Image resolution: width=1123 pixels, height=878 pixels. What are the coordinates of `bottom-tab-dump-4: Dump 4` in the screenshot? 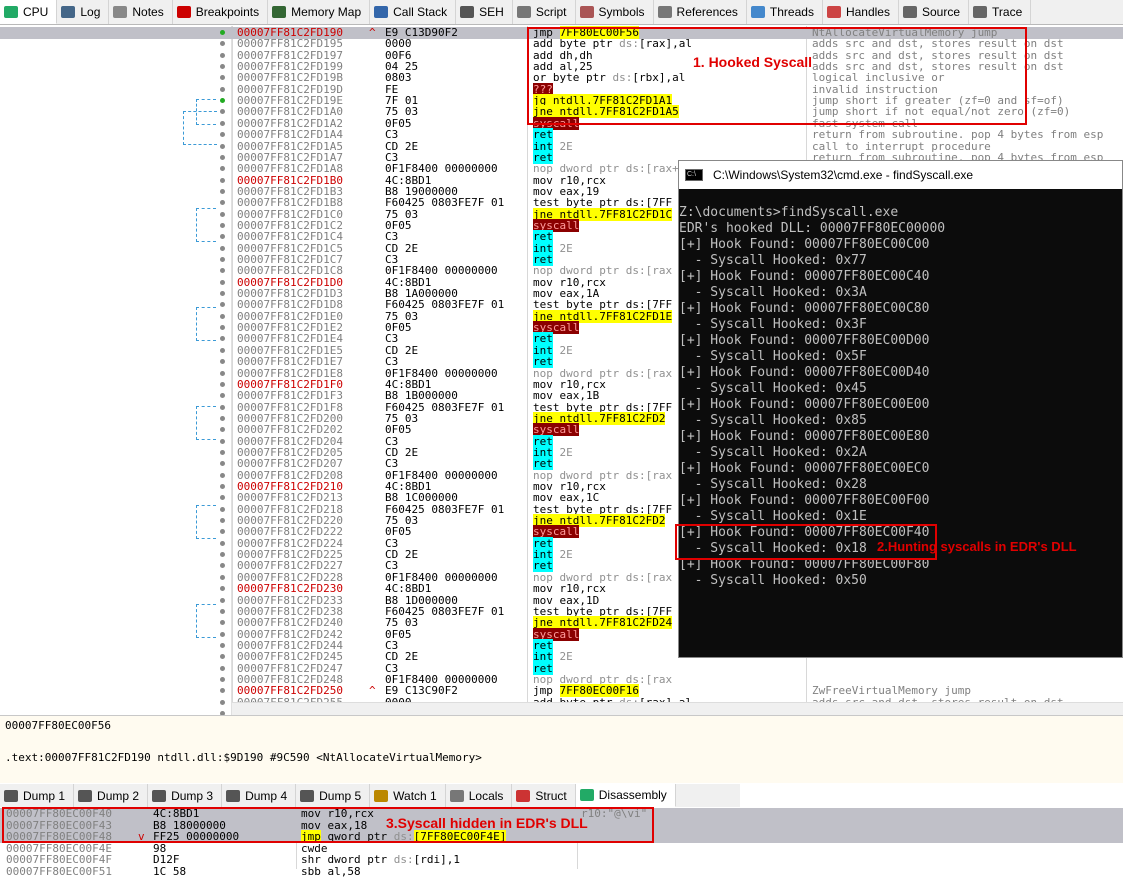 It's located at (259, 795).